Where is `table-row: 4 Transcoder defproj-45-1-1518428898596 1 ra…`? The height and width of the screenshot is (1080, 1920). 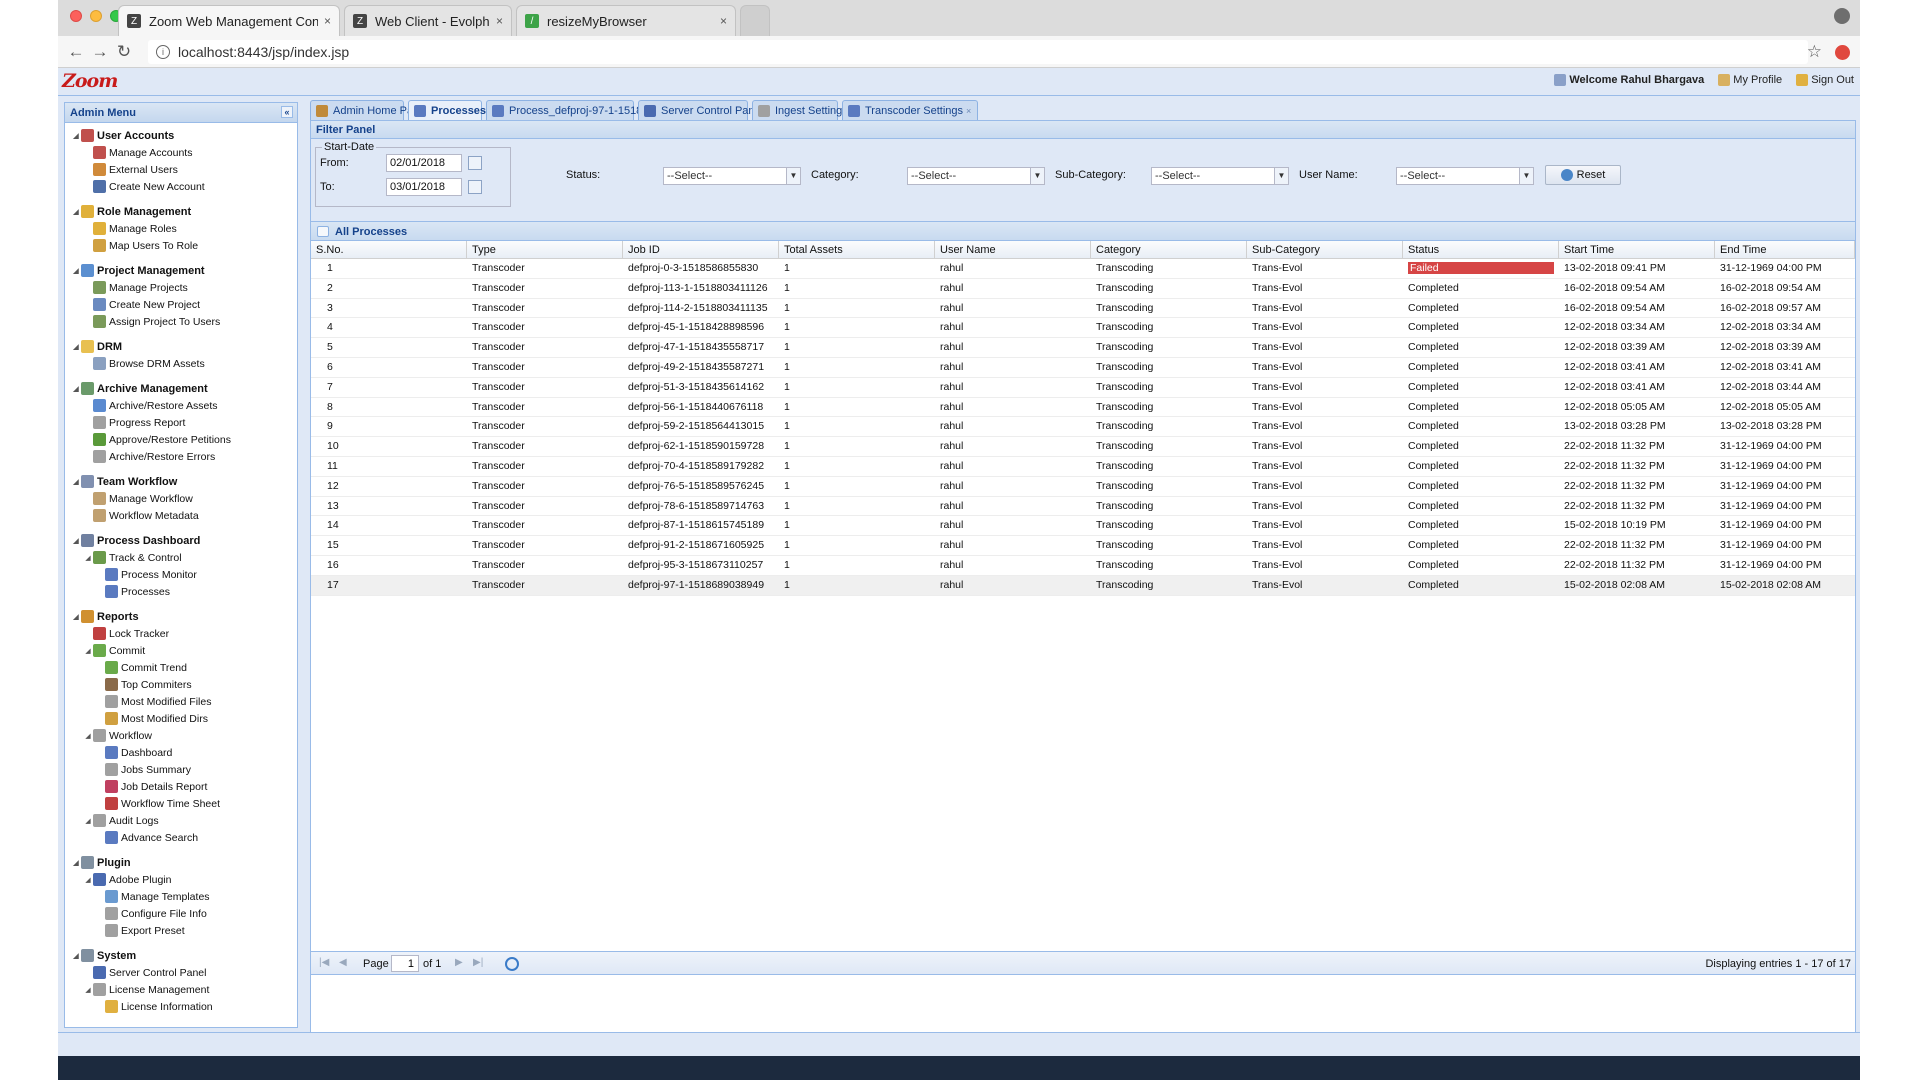 table-row: 4 Transcoder defproj-45-1-1518428898596 1 ra… is located at coordinates (1083, 328).